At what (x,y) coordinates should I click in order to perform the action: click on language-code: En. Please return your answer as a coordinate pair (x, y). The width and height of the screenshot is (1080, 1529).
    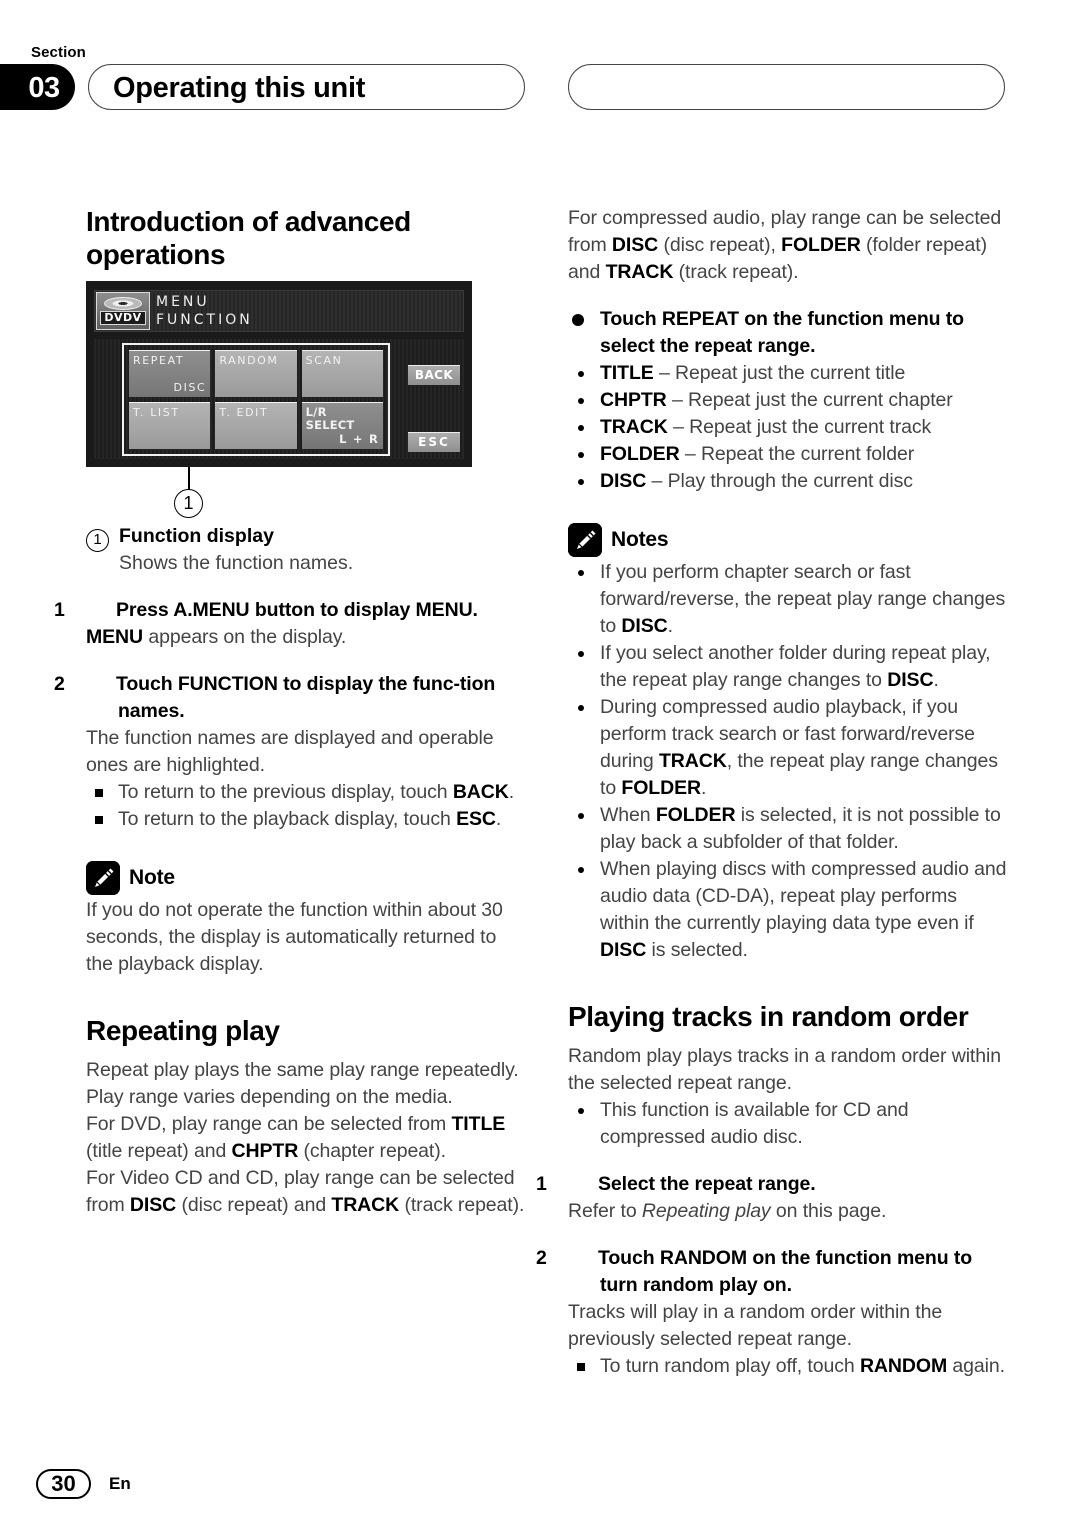
    Looking at the image, I should click on (120, 1483).